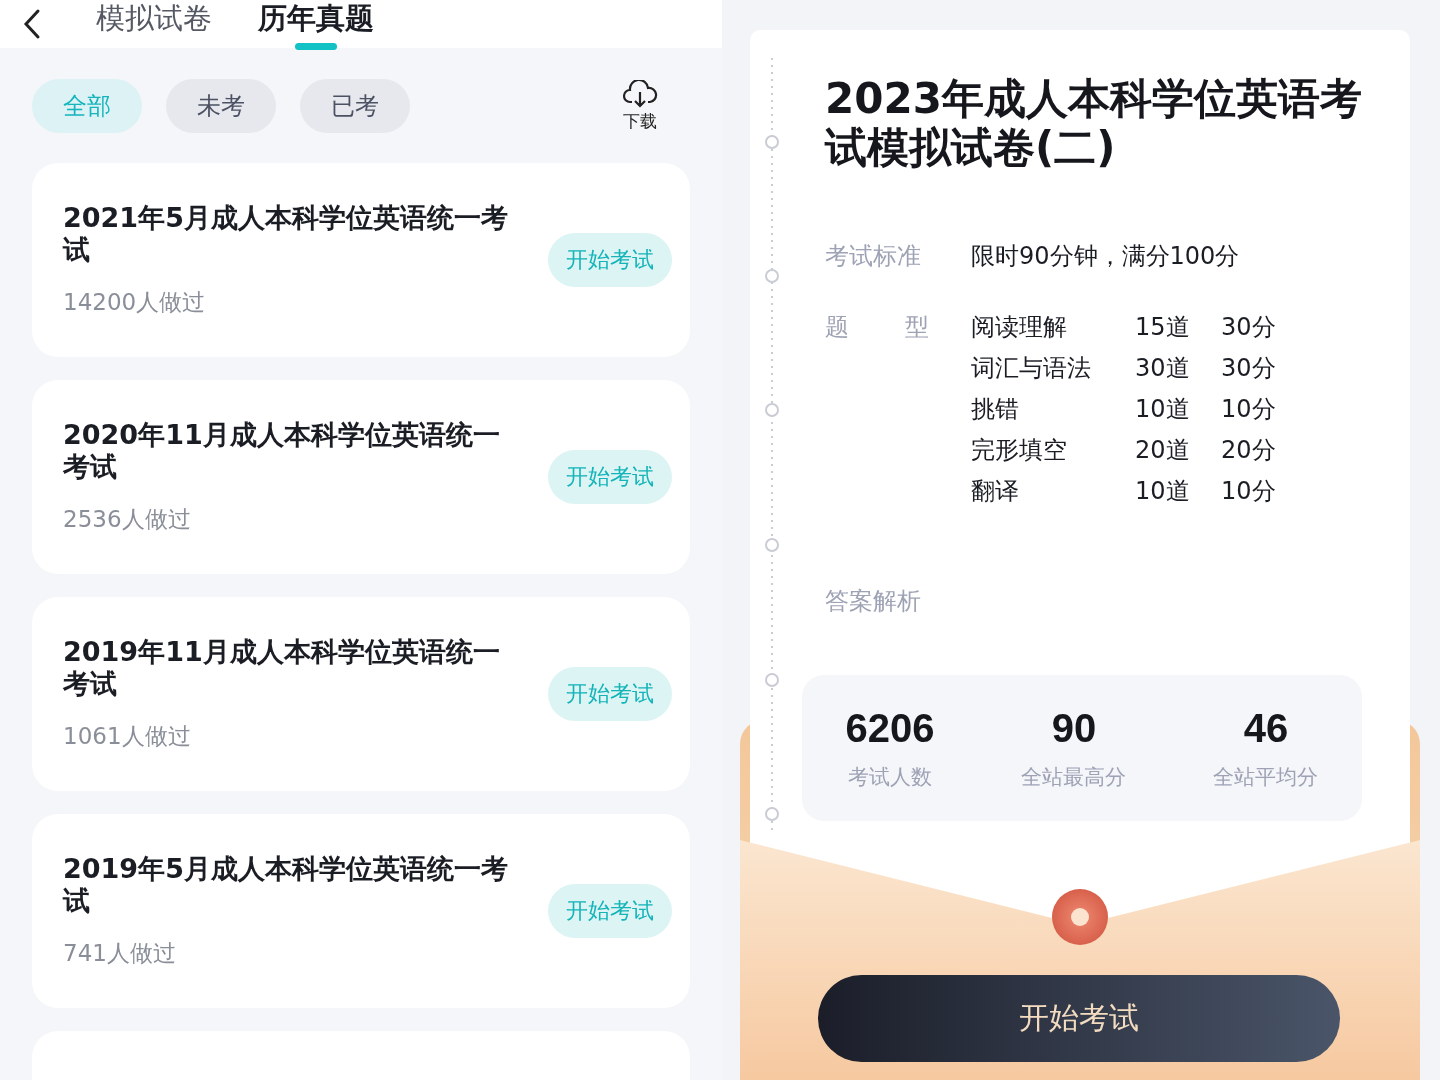 This screenshot has width=1440, height=1080. What do you see at coordinates (640, 121) in the screenshot?
I see `download-label: 下载` at bounding box center [640, 121].